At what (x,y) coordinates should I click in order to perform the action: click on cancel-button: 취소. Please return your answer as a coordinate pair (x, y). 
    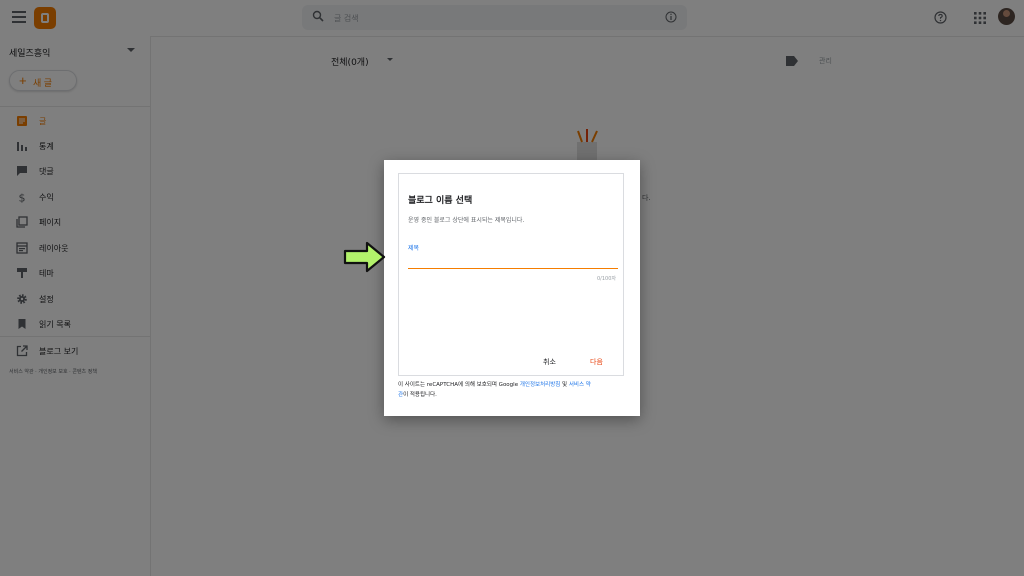
    Looking at the image, I should click on (549, 362).